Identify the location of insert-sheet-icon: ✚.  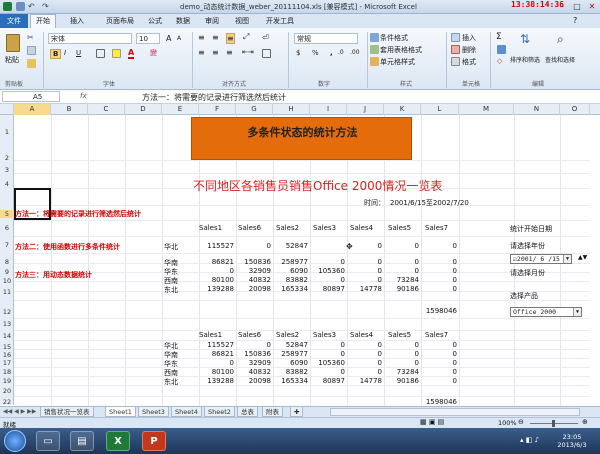
(297, 412).